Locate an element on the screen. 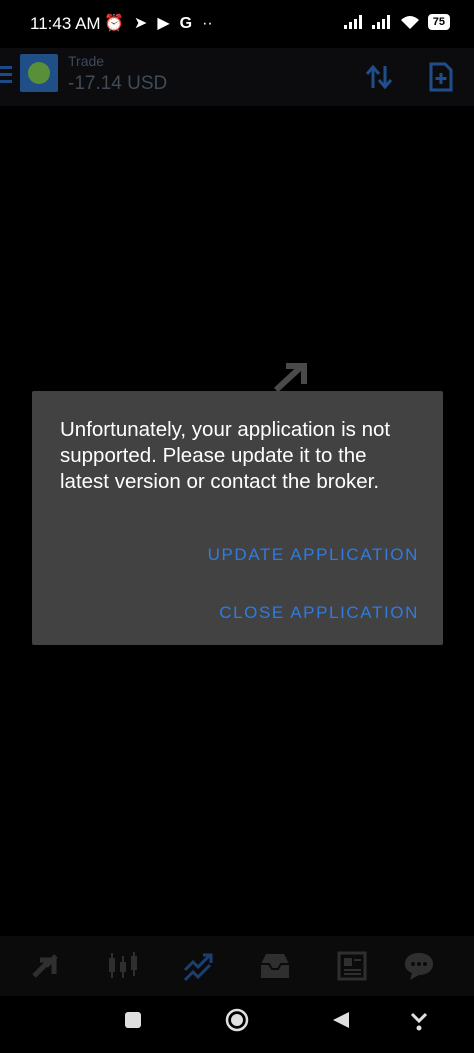 Image resolution: width=474 pixels, height=1053 pixels. nav-trade is located at coordinates (199, 966).